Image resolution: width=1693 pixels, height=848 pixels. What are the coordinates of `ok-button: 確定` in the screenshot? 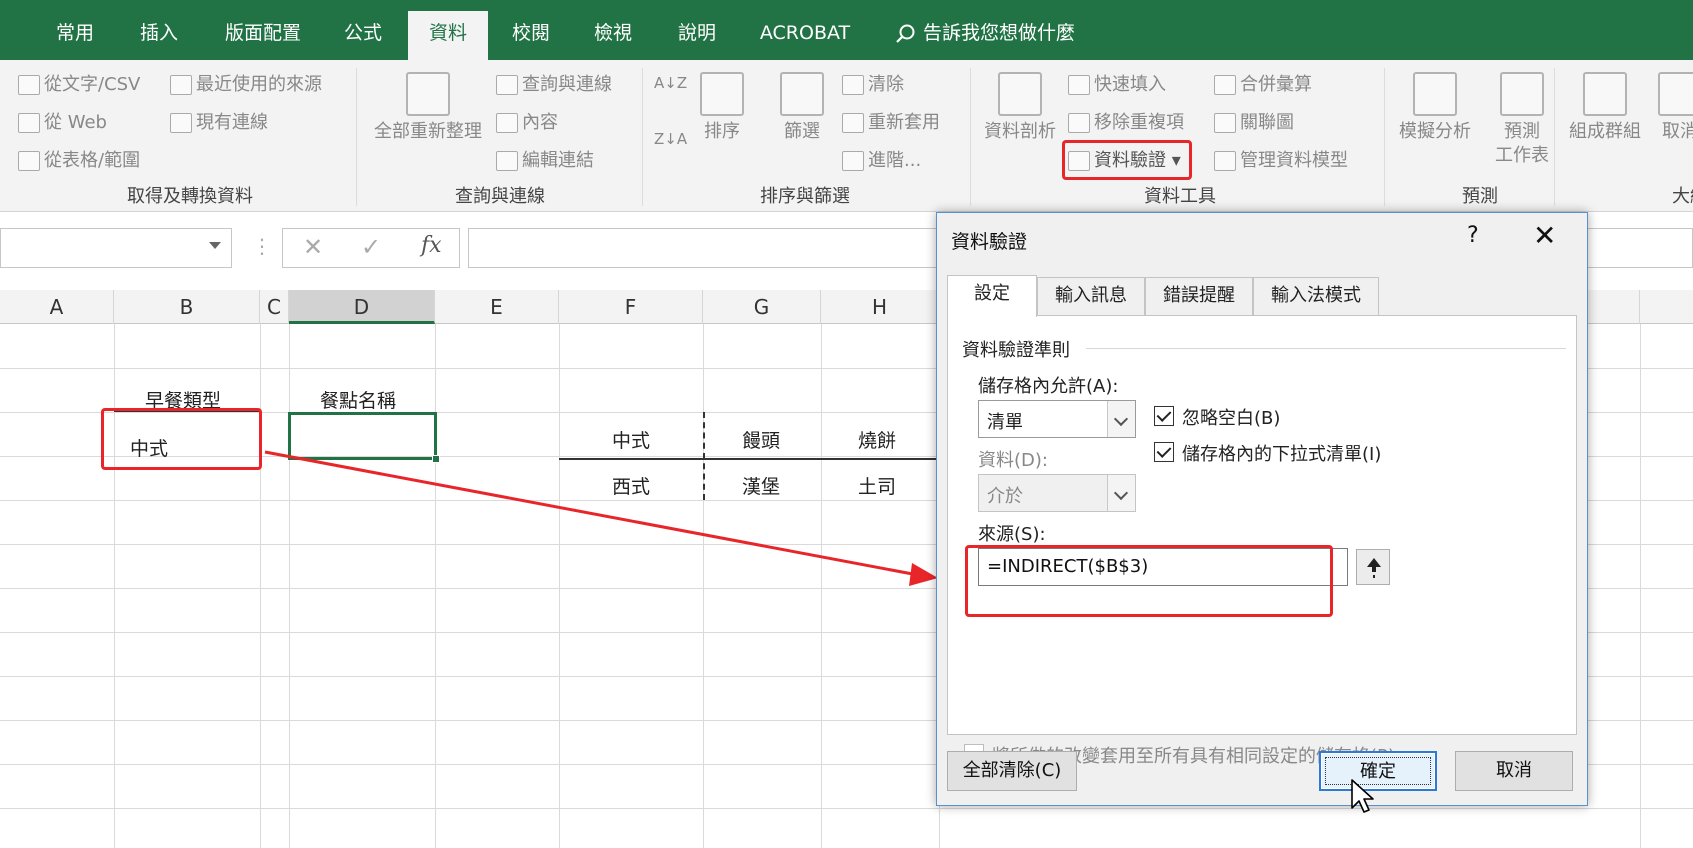 It's located at (1378, 771).